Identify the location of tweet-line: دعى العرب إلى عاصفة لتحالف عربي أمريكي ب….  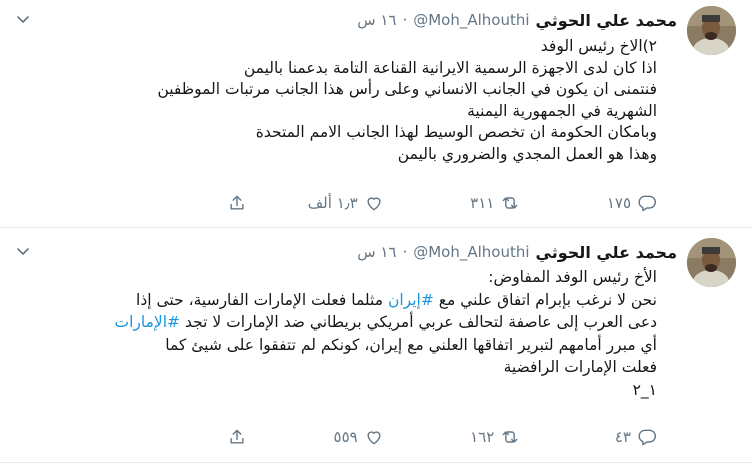
(367, 322).